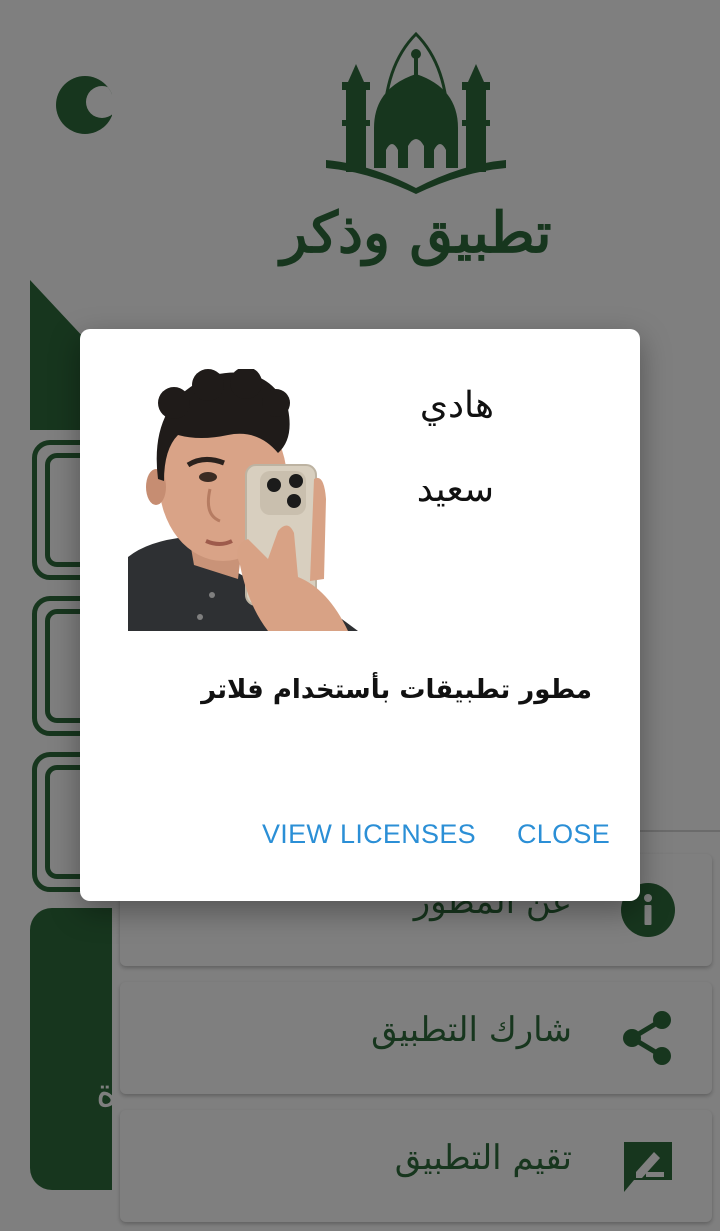  Describe the element at coordinates (369, 834) in the screenshot. I see `view-licenses-button: VIEW LICENSES` at that location.